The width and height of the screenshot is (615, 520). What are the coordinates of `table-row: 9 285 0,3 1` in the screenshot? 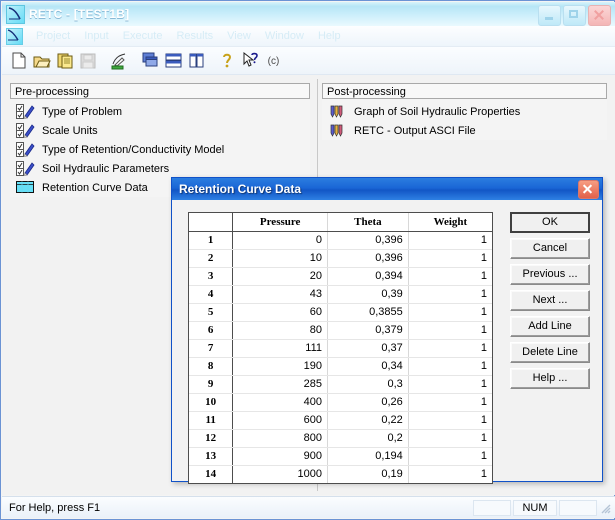 It's located at (340, 384).